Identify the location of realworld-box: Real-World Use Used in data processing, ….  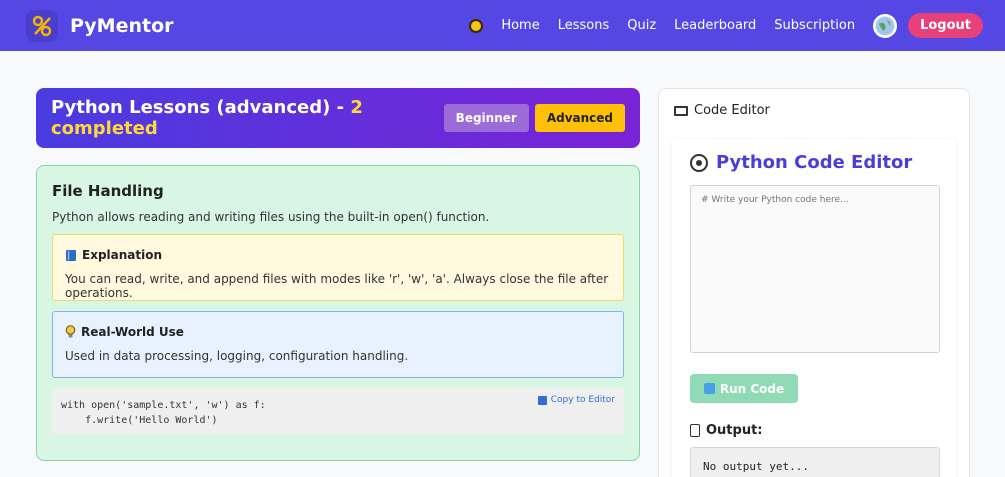
(338, 344).